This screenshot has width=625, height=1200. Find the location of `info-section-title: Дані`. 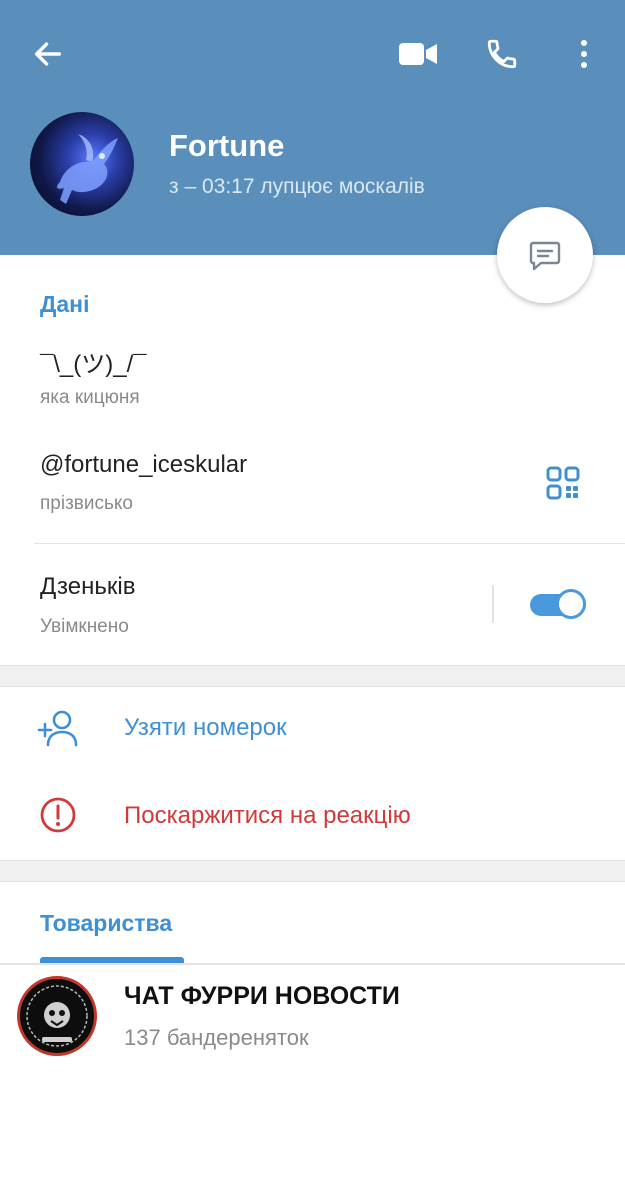

info-section-title: Дані is located at coordinates (65, 304).